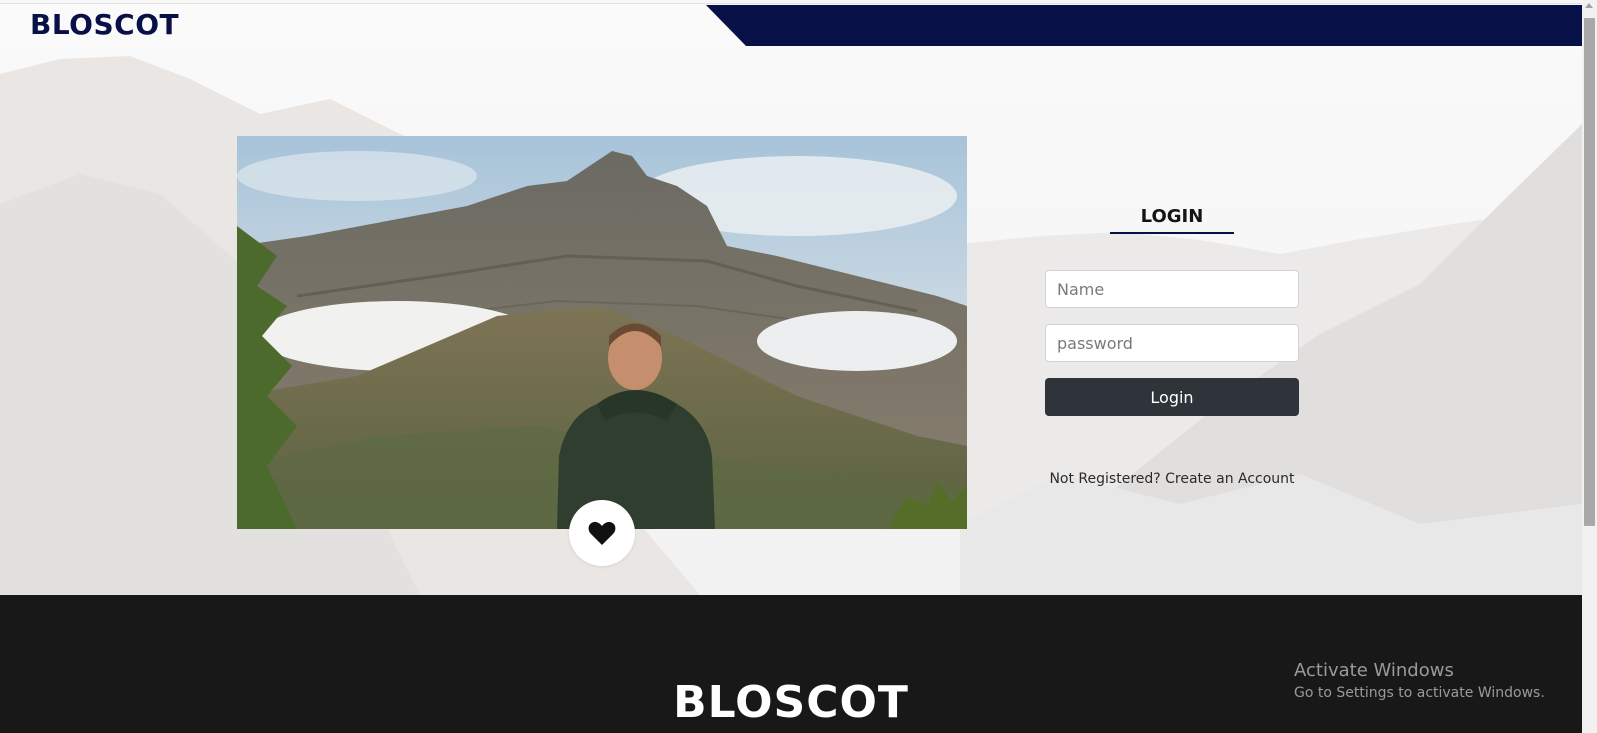 This screenshot has width=1597, height=733. Describe the element at coordinates (1144, 25) in the screenshot. I see `header-accent-band` at that location.